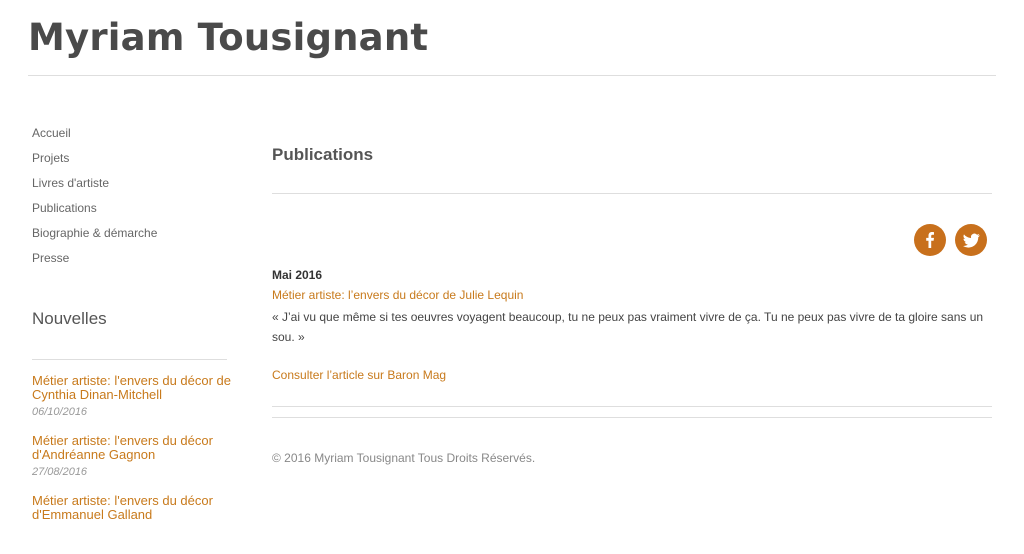  I want to click on facebook-icon, so click(930, 240).